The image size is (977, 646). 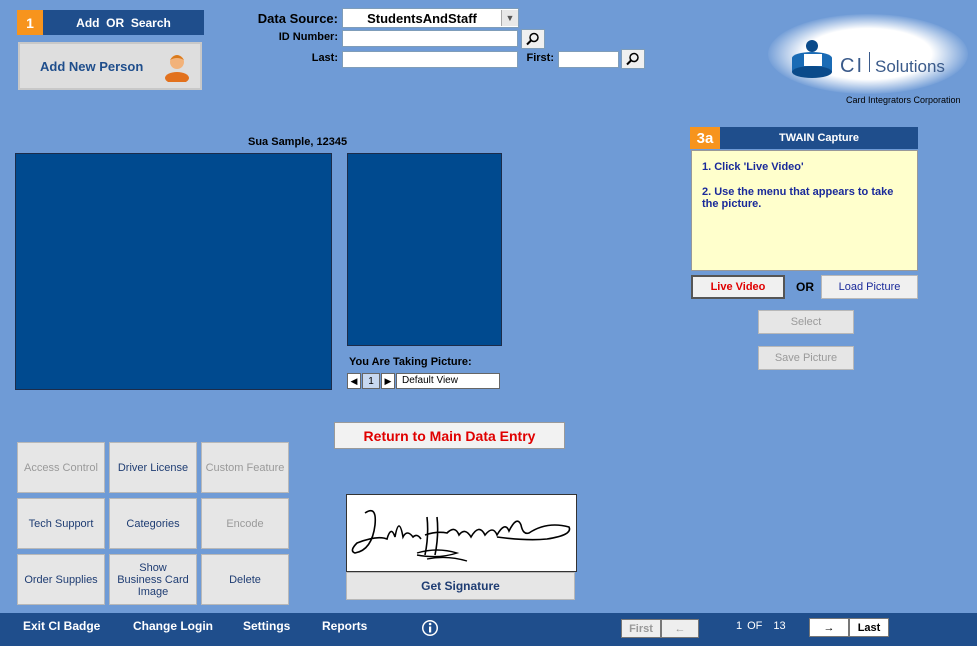 I want to click on settings-link: Settings, so click(x=266, y=626).